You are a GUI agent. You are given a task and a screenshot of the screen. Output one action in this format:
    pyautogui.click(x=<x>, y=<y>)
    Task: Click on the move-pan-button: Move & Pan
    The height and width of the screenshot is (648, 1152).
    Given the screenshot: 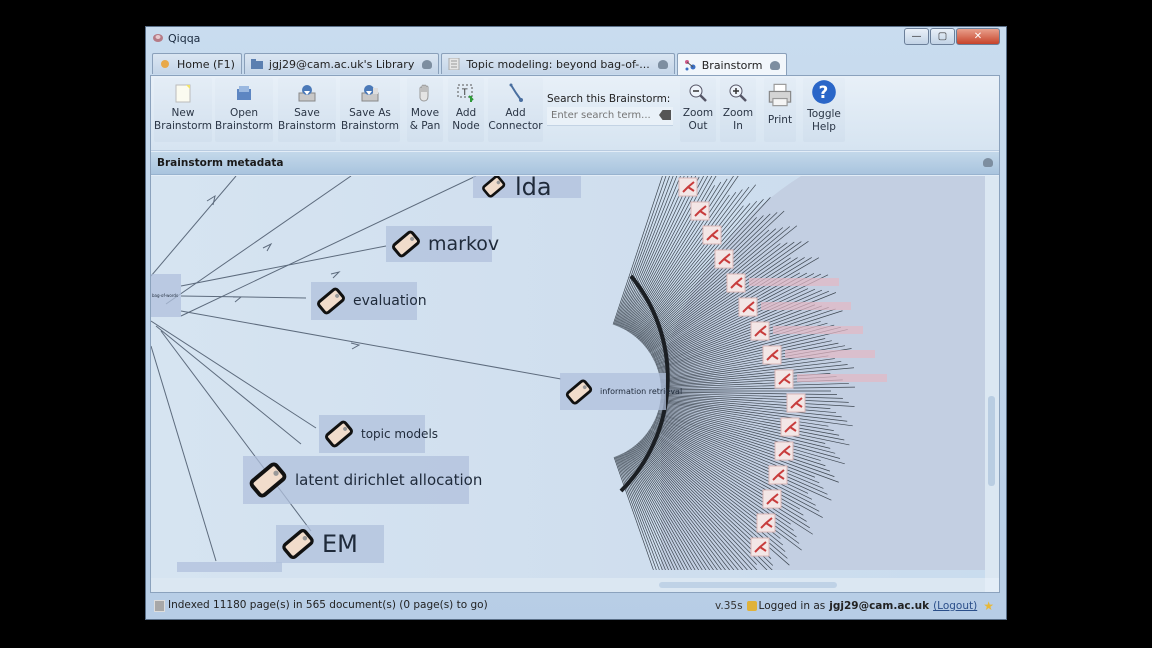 What is the action you would take?
    pyautogui.click(x=425, y=110)
    